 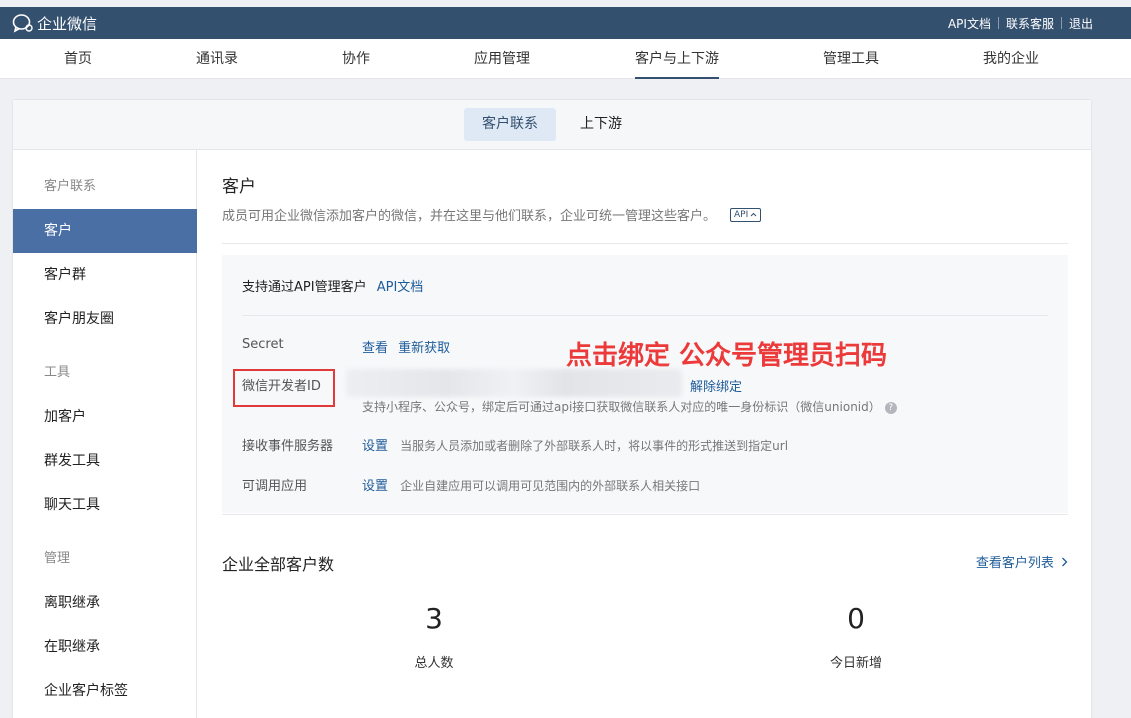 What do you see at coordinates (851, 59) in the screenshot?
I see `nav-admin-tools: 管理工具` at bounding box center [851, 59].